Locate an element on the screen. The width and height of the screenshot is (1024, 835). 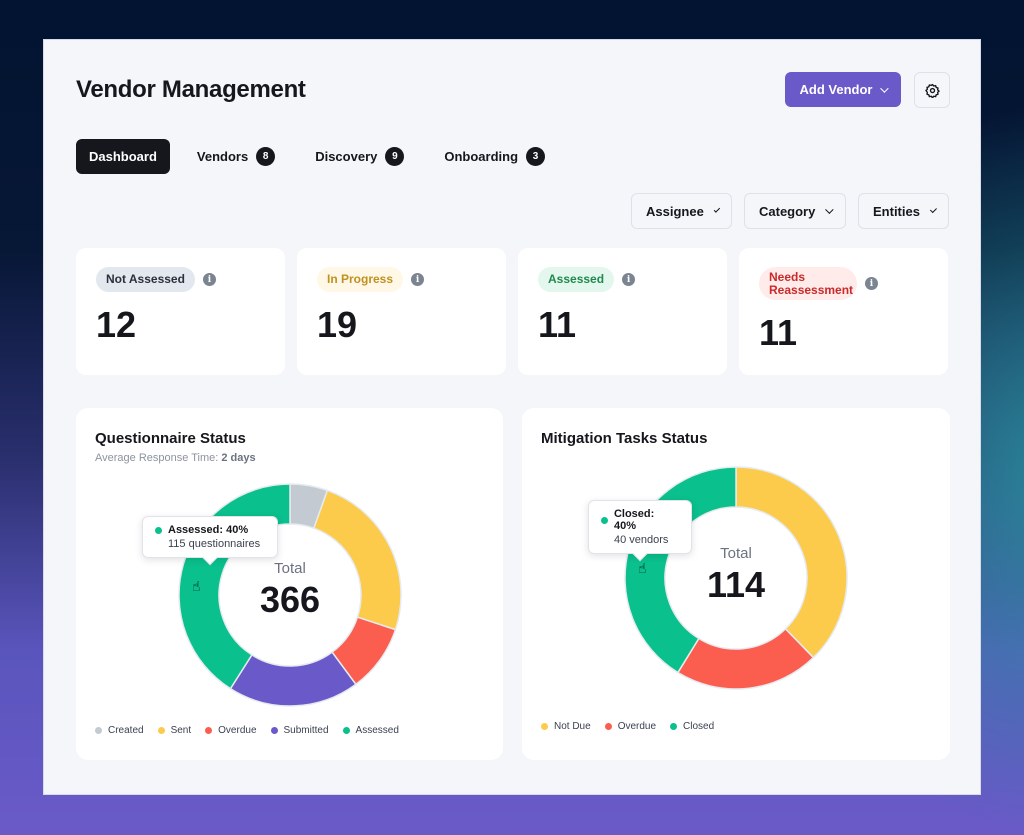
legend-item: Not Due is located at coordinates (566, 726).